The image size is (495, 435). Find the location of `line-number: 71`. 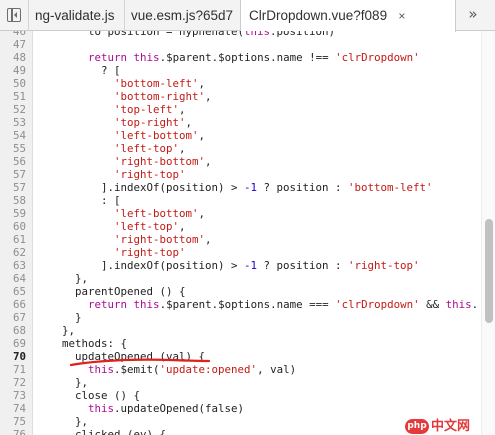

line-number: 71 is located at coordinates (19, 369).